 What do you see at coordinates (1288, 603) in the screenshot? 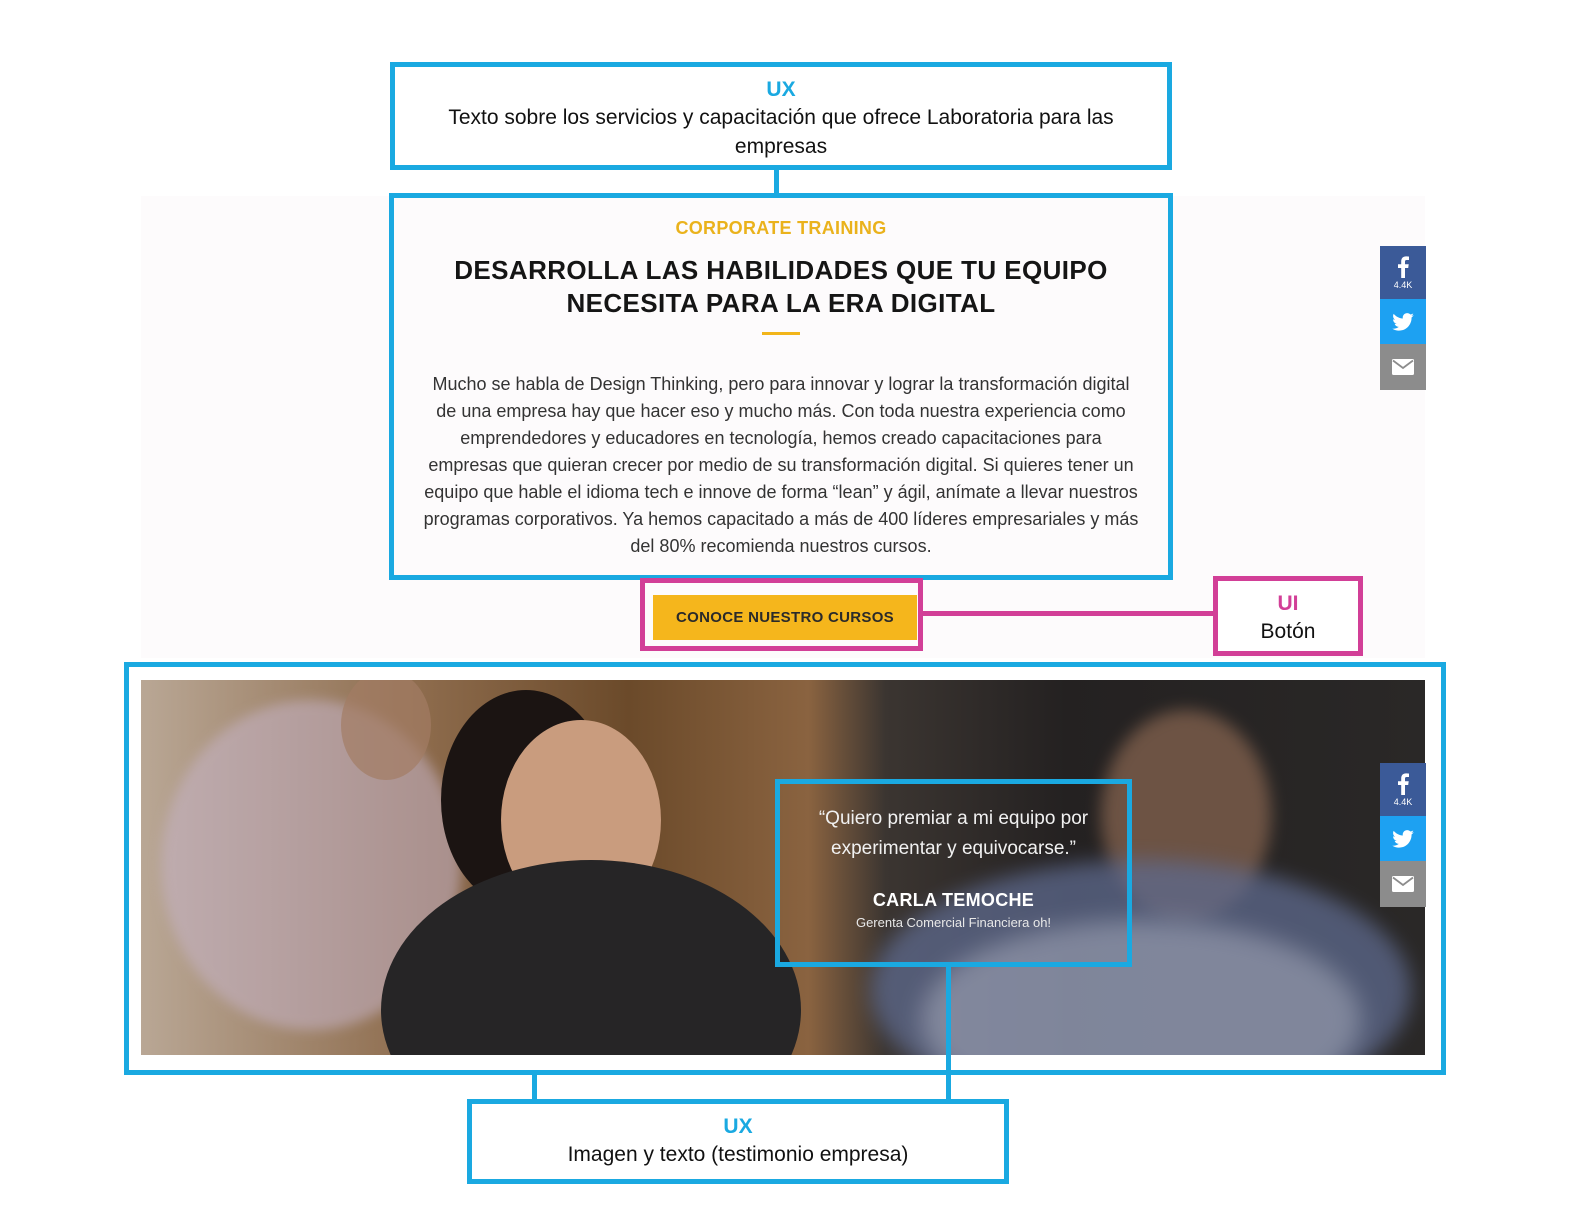
I see `annotation-tag: UI` at bounding box center [1288, 603].